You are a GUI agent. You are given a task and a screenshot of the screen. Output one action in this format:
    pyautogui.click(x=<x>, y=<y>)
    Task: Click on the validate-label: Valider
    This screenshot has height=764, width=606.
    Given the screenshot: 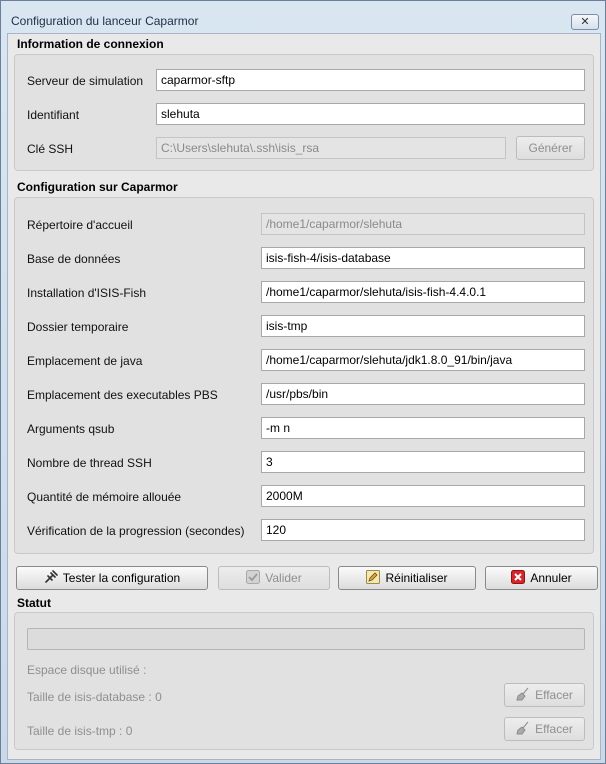 What is the action you would take?
    pyautogui.click(x=283, y=578)
    